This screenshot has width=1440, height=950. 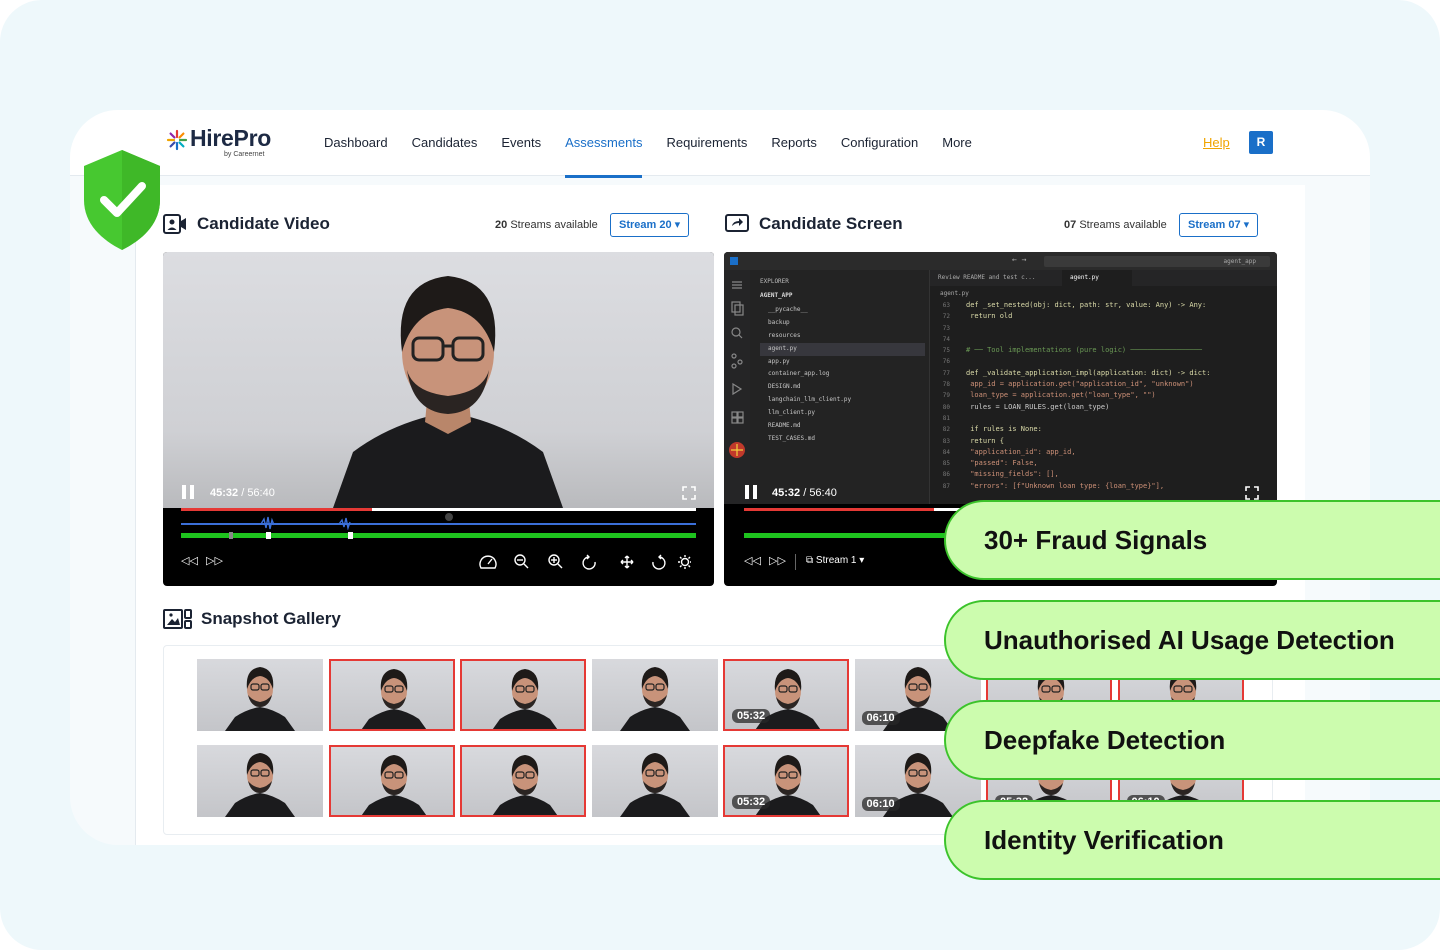 What do you see at coordinates (122, 200) in the screenshot?
I see `shield-check-icon` at bounding box center [122, 200].